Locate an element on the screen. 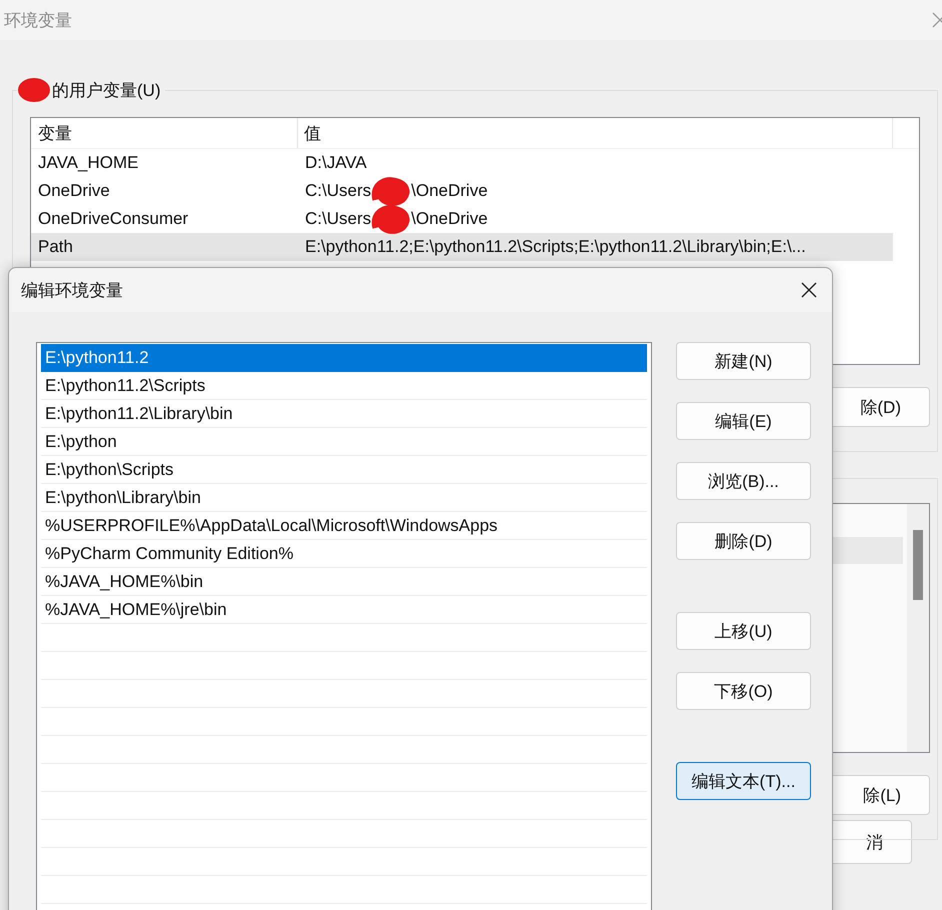 The height and width of the screenshot is (910, 942). list-item: E:\python11.2\Library\bin is located at coordinates (344, 414).